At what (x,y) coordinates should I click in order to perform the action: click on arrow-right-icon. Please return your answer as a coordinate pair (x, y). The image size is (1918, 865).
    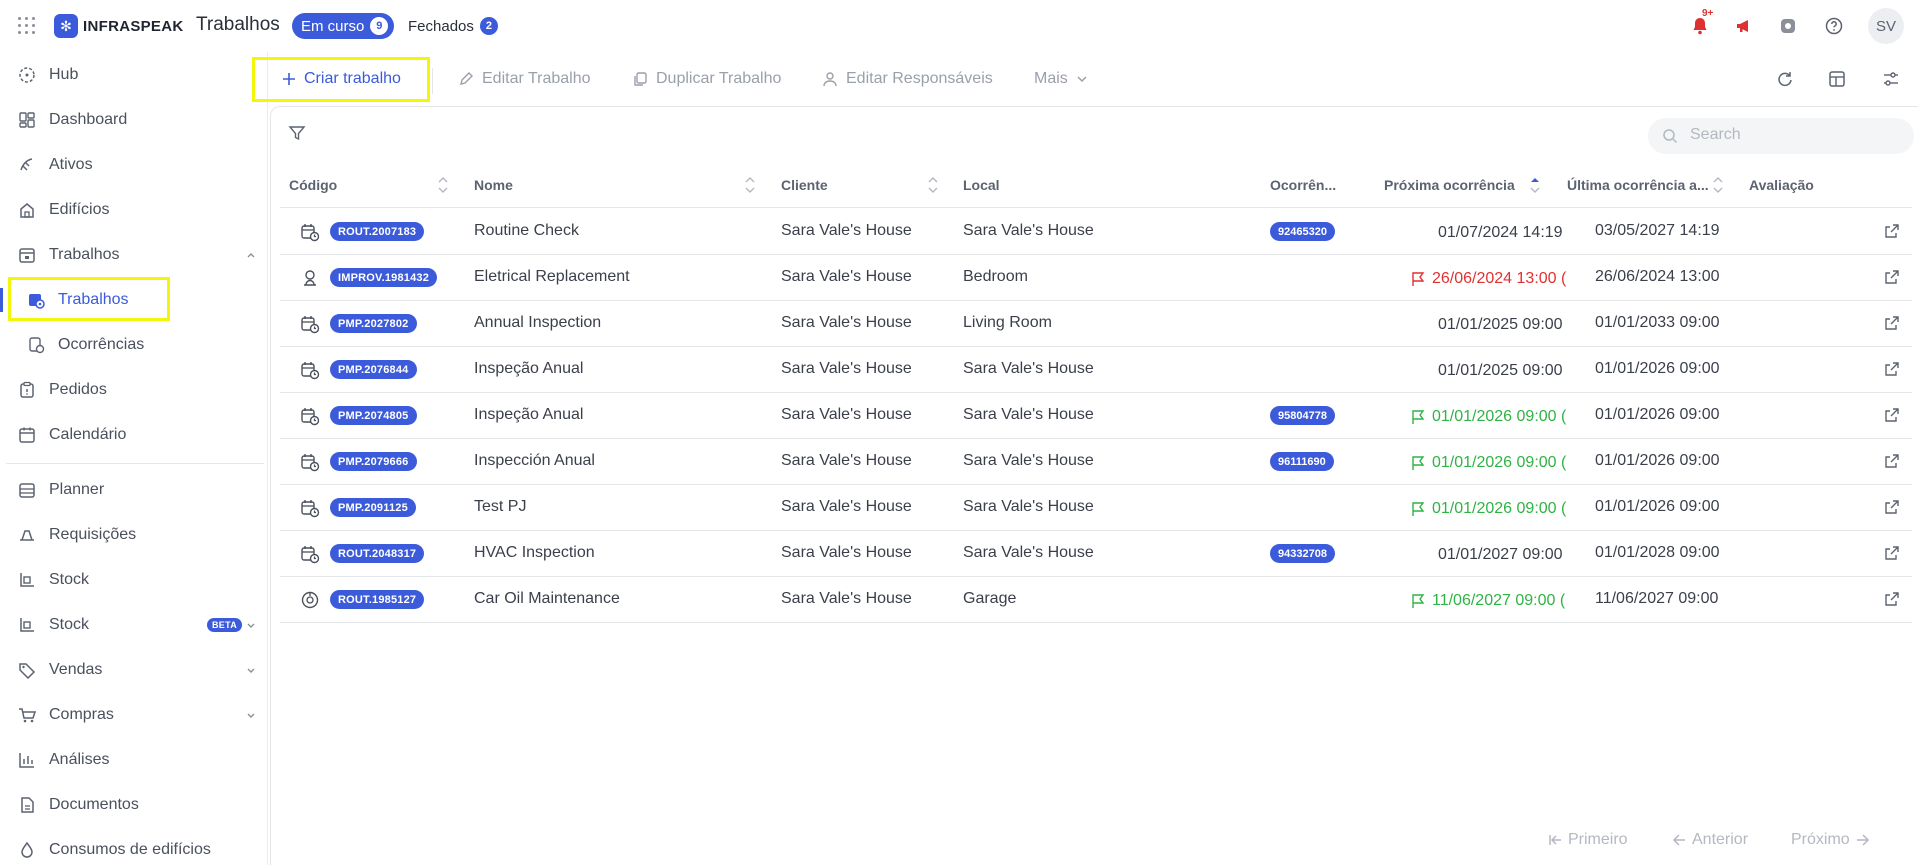
    Looking at the image, I should click on (1862, 840).